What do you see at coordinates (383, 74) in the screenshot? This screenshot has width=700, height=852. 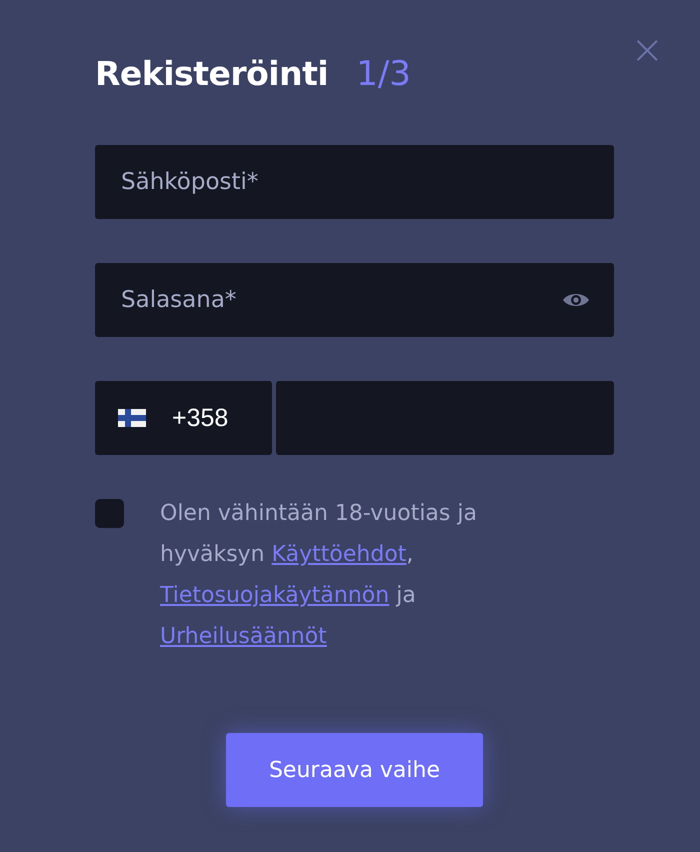 I see `step-counter: 1/3` at bounding box center [383, 74].